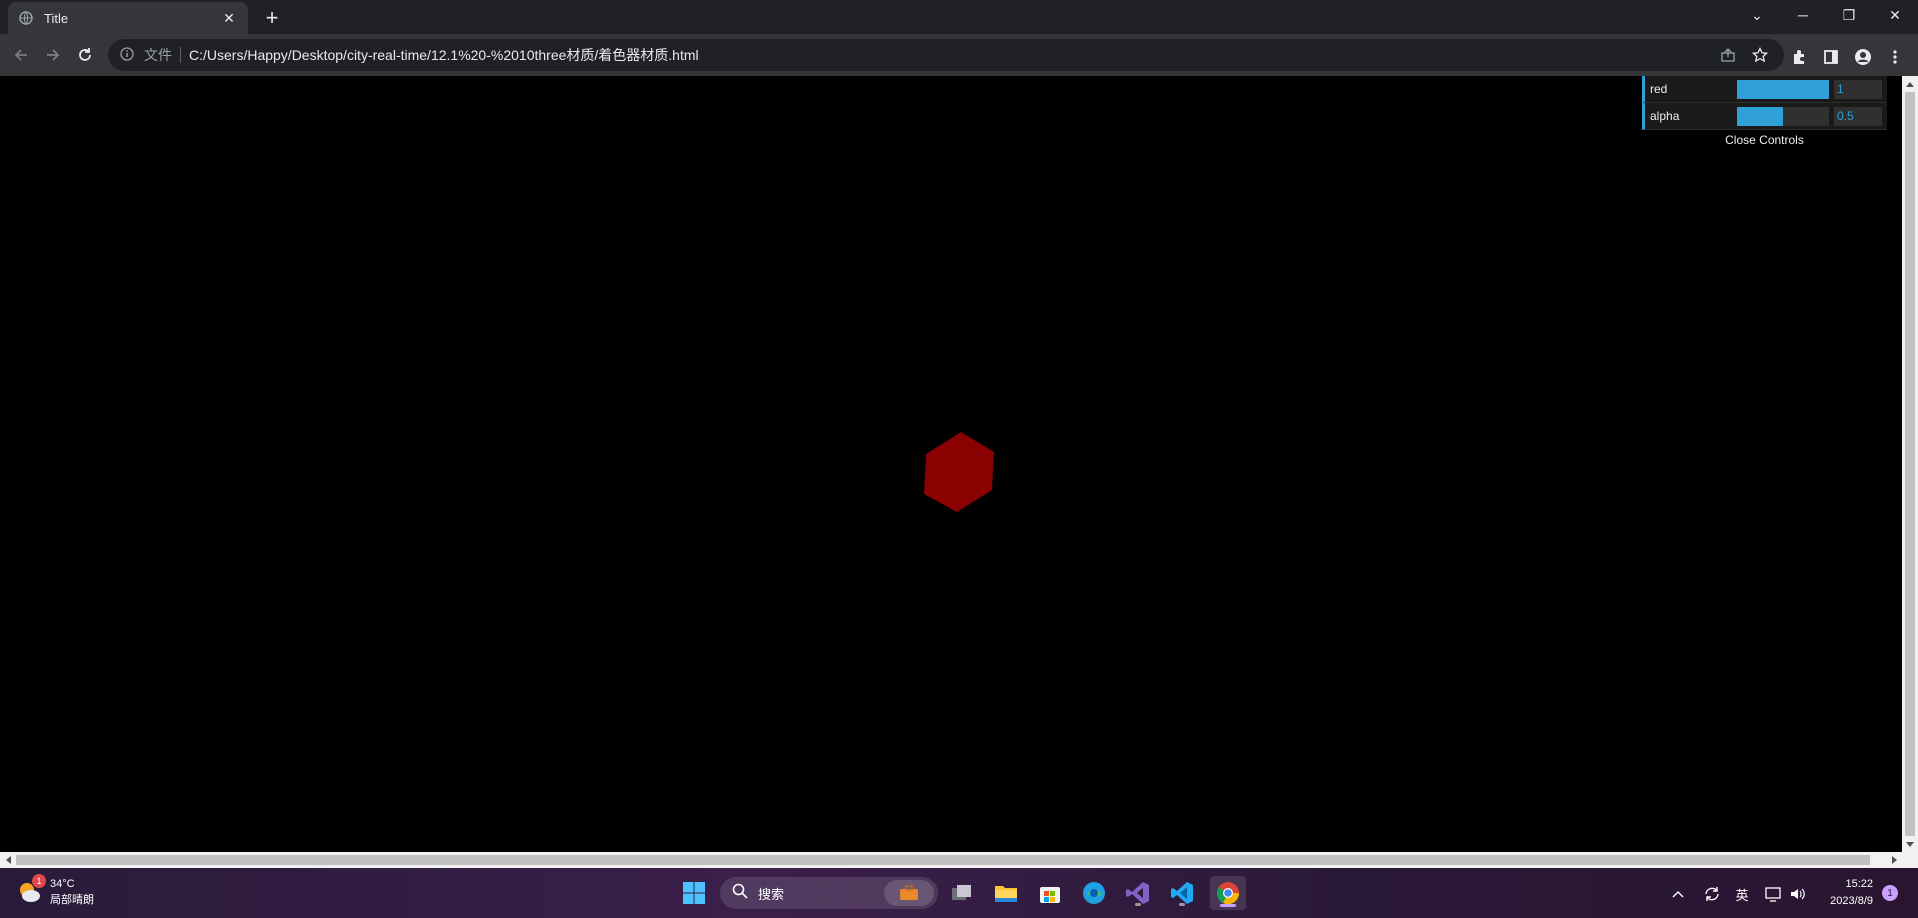  I want to click on red-cube-mesh, so click(959, 472).